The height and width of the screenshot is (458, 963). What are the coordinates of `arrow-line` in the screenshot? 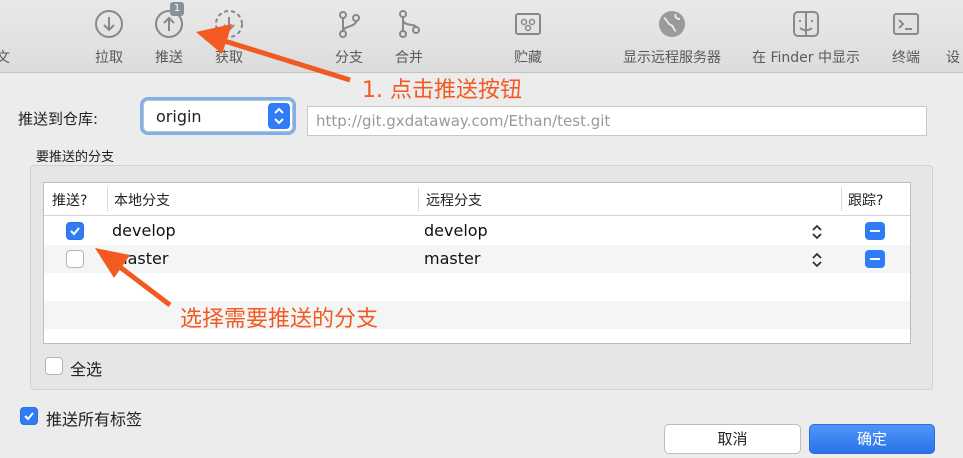 It's located at (282, 59).